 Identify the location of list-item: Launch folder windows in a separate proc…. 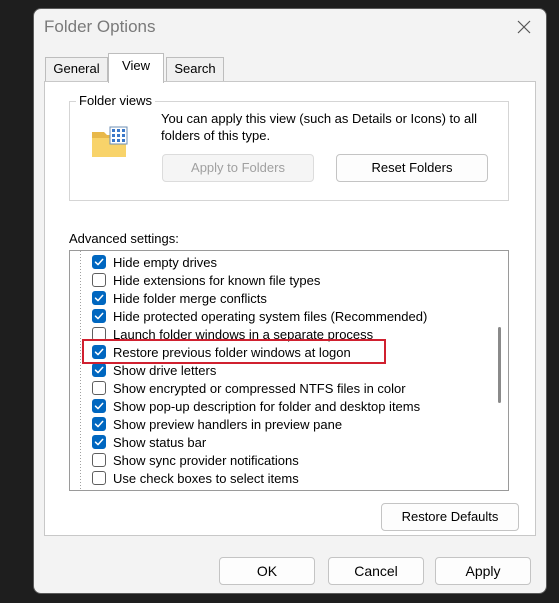
(232, 334).